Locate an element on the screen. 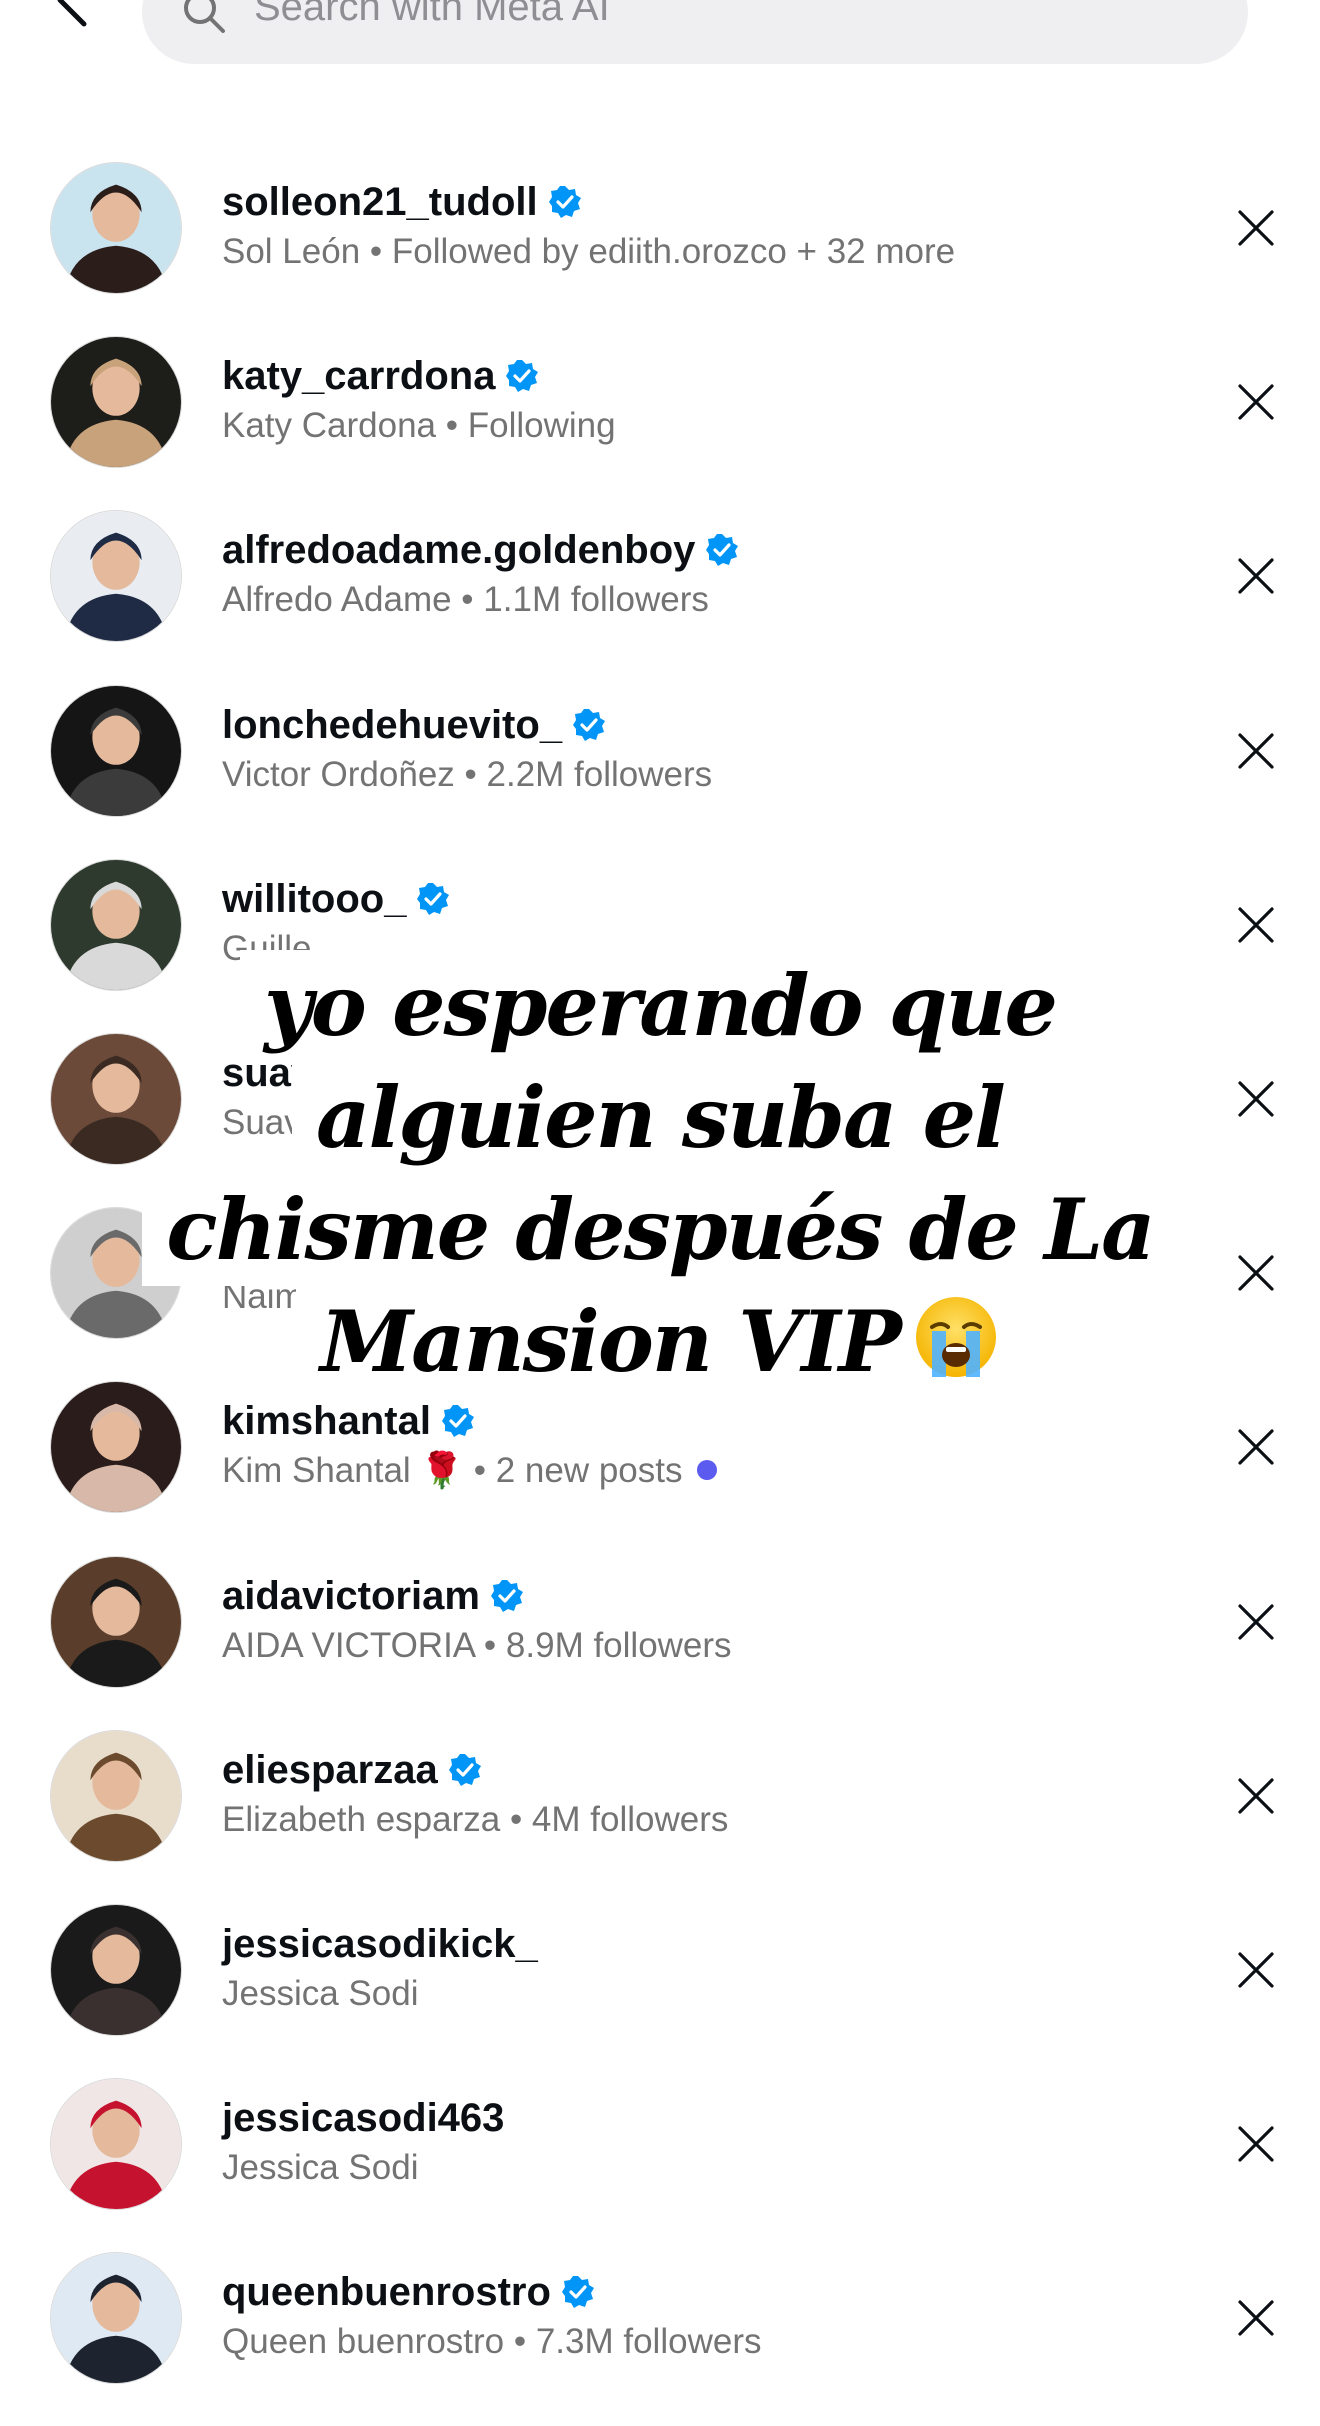 This screenshot has width=1320, height=2426. account-subtitle: Queen buenrostro • 7.3M followers is located at coordinates (491, 2342).